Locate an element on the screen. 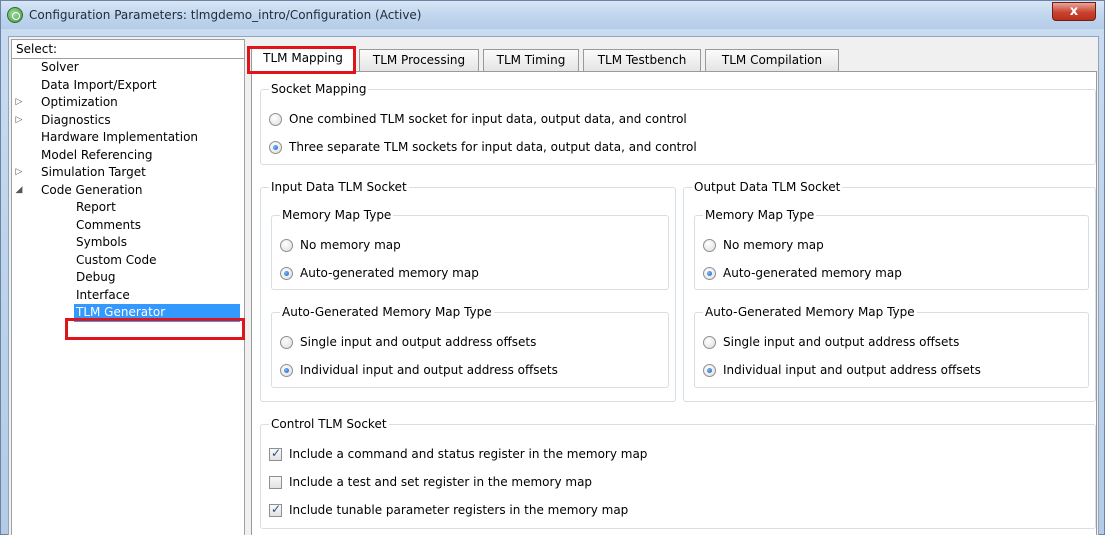 This screenshot has width=1105, height=535. tlm-generator-highlight is located at coordinates (155, 329).